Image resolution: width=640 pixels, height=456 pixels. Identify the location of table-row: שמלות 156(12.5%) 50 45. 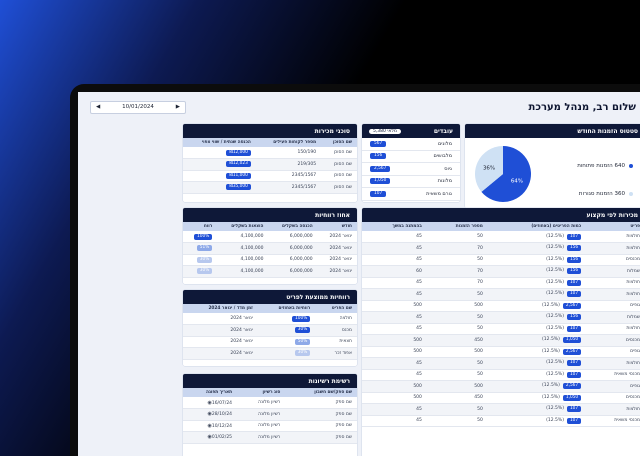
(501, 317).